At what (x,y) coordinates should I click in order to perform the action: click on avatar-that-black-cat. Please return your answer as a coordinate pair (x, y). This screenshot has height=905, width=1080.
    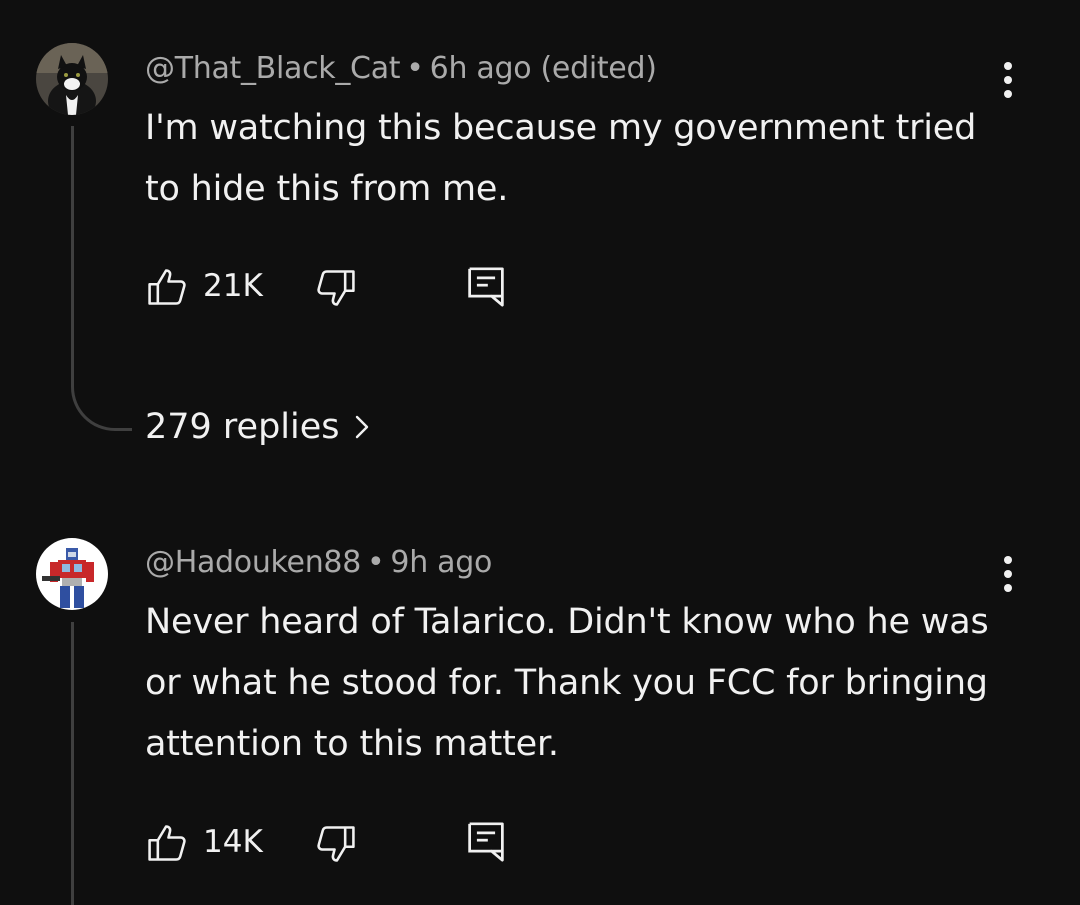
    Looking at the image, I should click on (72, 79).